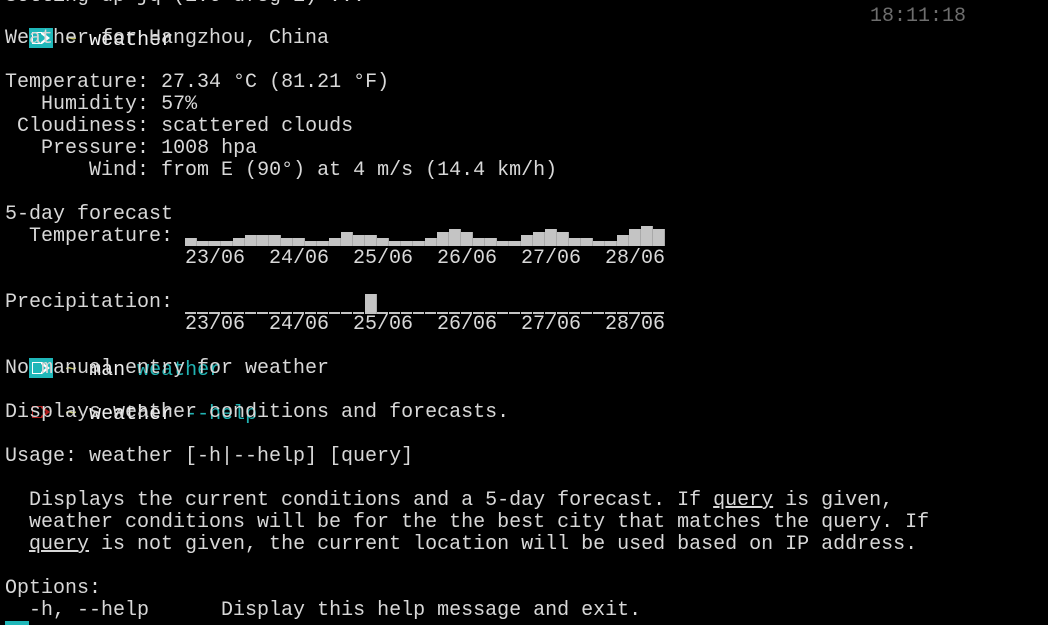 The width and height of the screenshot is (1048, 625). What do you see at coordinates (209, 148) in the screenshot?
I see `value: 1008 hpa` at bounding box center [209, 148].